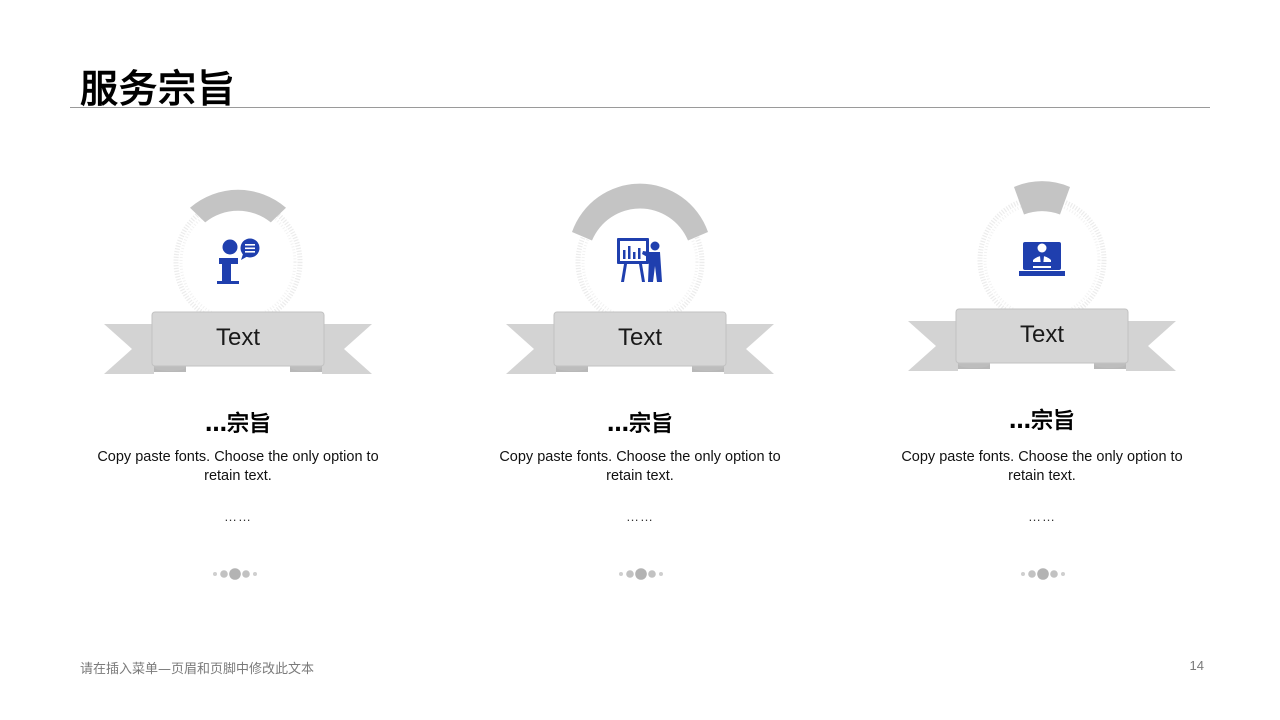 This screenshot has width=1280, height=720. What do you see at coordinates (640, 107) in the screenshot?
I see `title-divider` at bounding box center [640, 107].